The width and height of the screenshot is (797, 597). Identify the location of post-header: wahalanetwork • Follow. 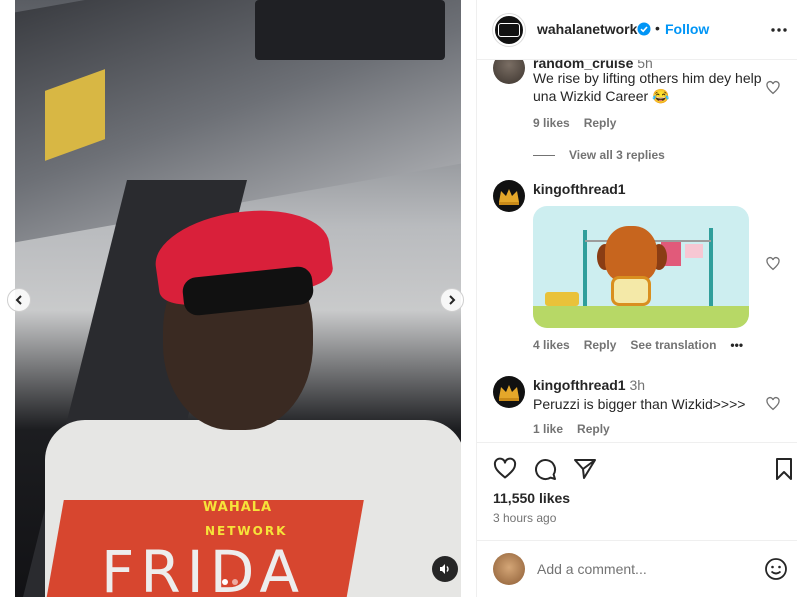
(637, 30).